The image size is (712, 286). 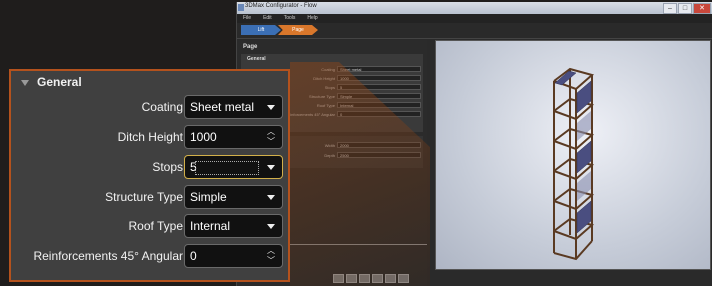 I want to click on page-title: Page, so click(x=250, y=47).